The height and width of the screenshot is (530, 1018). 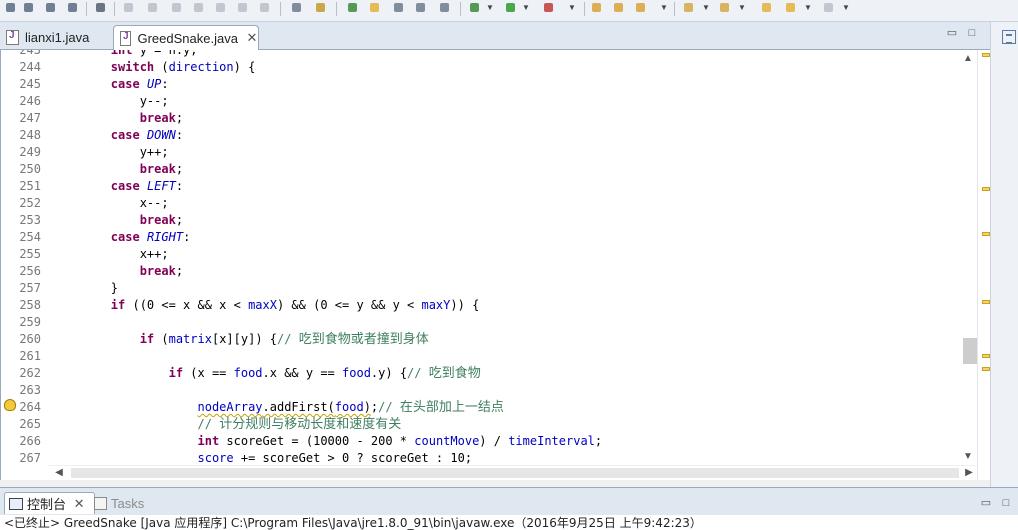 I want to click on step-into-icon, so click(x=221, y=8).